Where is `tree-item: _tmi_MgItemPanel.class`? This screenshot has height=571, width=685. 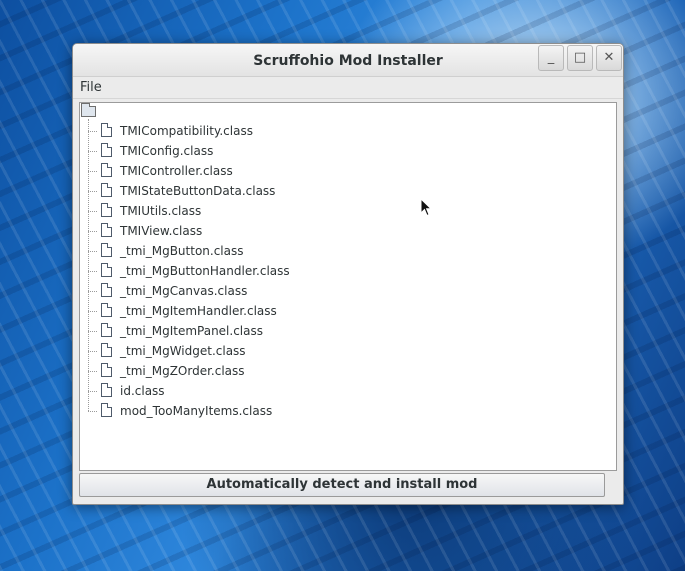 tree-item: _tmi_MgItemPanel.class is located at coordinates (338, 331).